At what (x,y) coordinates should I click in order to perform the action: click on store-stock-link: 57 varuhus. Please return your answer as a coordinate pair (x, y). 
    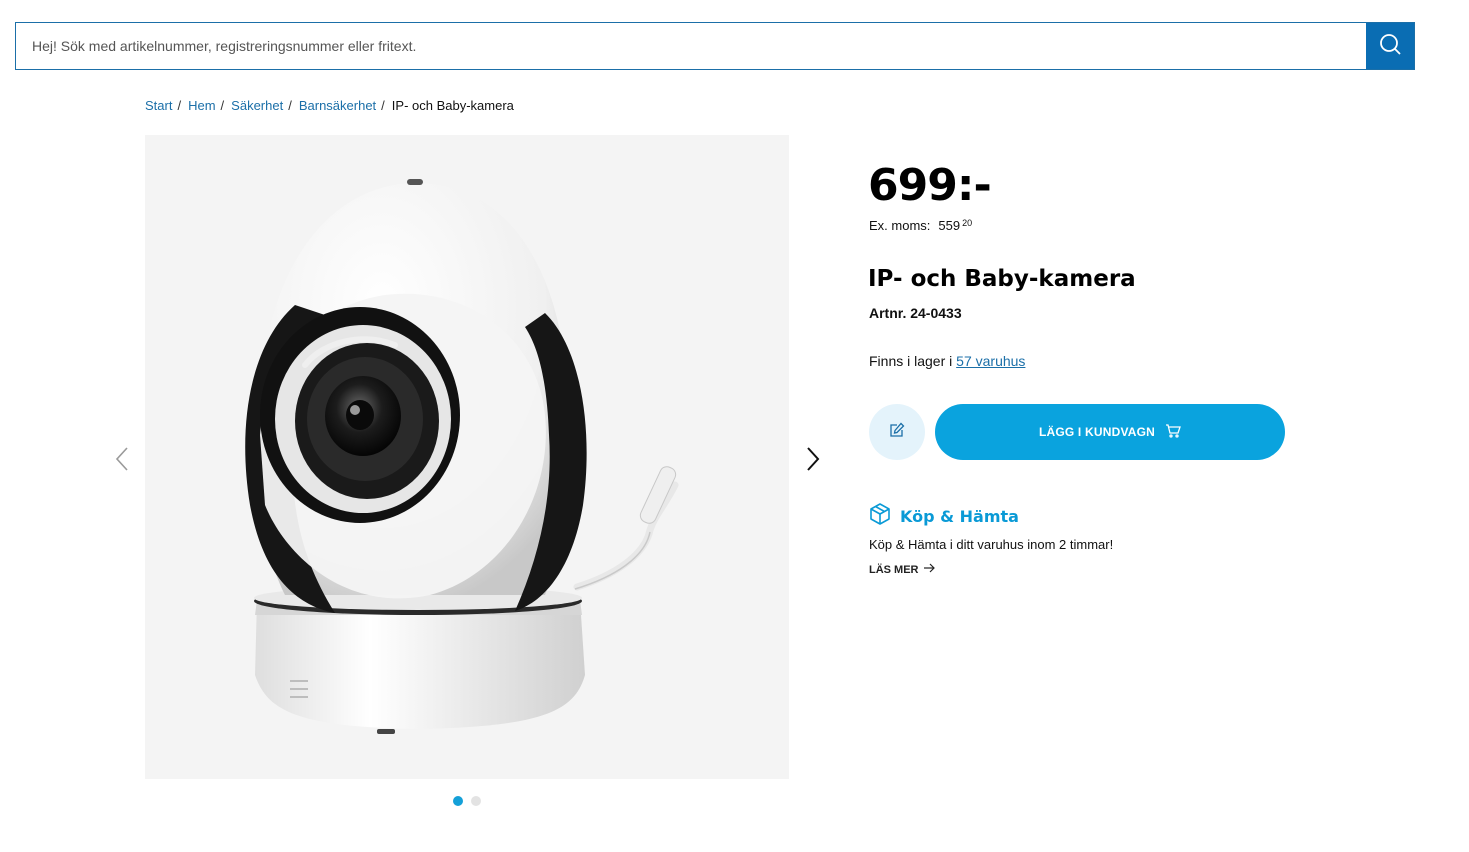
    Looking at the image, I should click on (990, 361).